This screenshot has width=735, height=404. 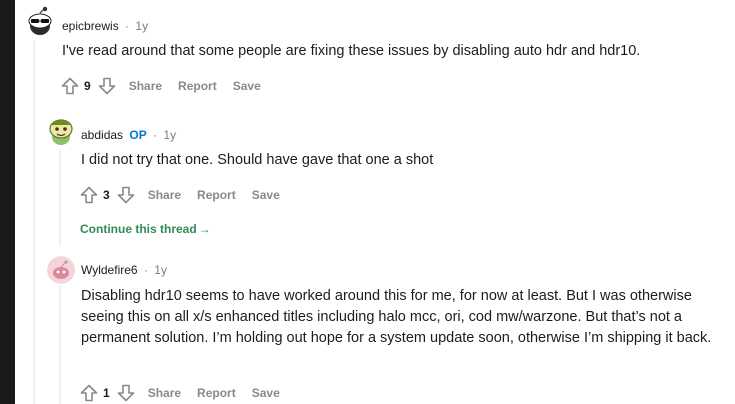 What do you see at coordinates (138, 135) in the screenshot?
I see `op-badge: OP` at bounding box center [138, 135].